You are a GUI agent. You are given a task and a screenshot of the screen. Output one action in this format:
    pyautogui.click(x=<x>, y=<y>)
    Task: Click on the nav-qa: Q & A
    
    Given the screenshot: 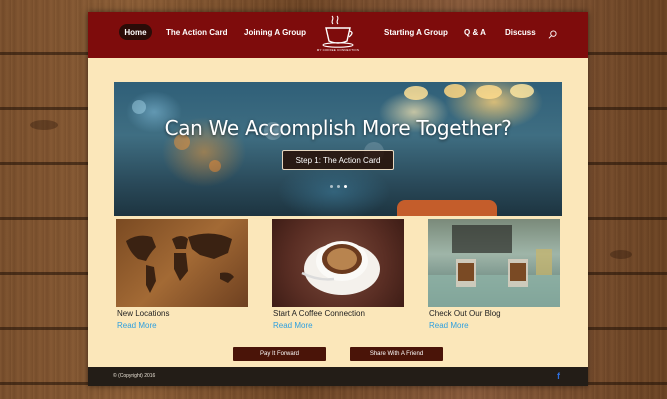 What is the action you would take?
    pyautogui.click(x=475, y=32)
    